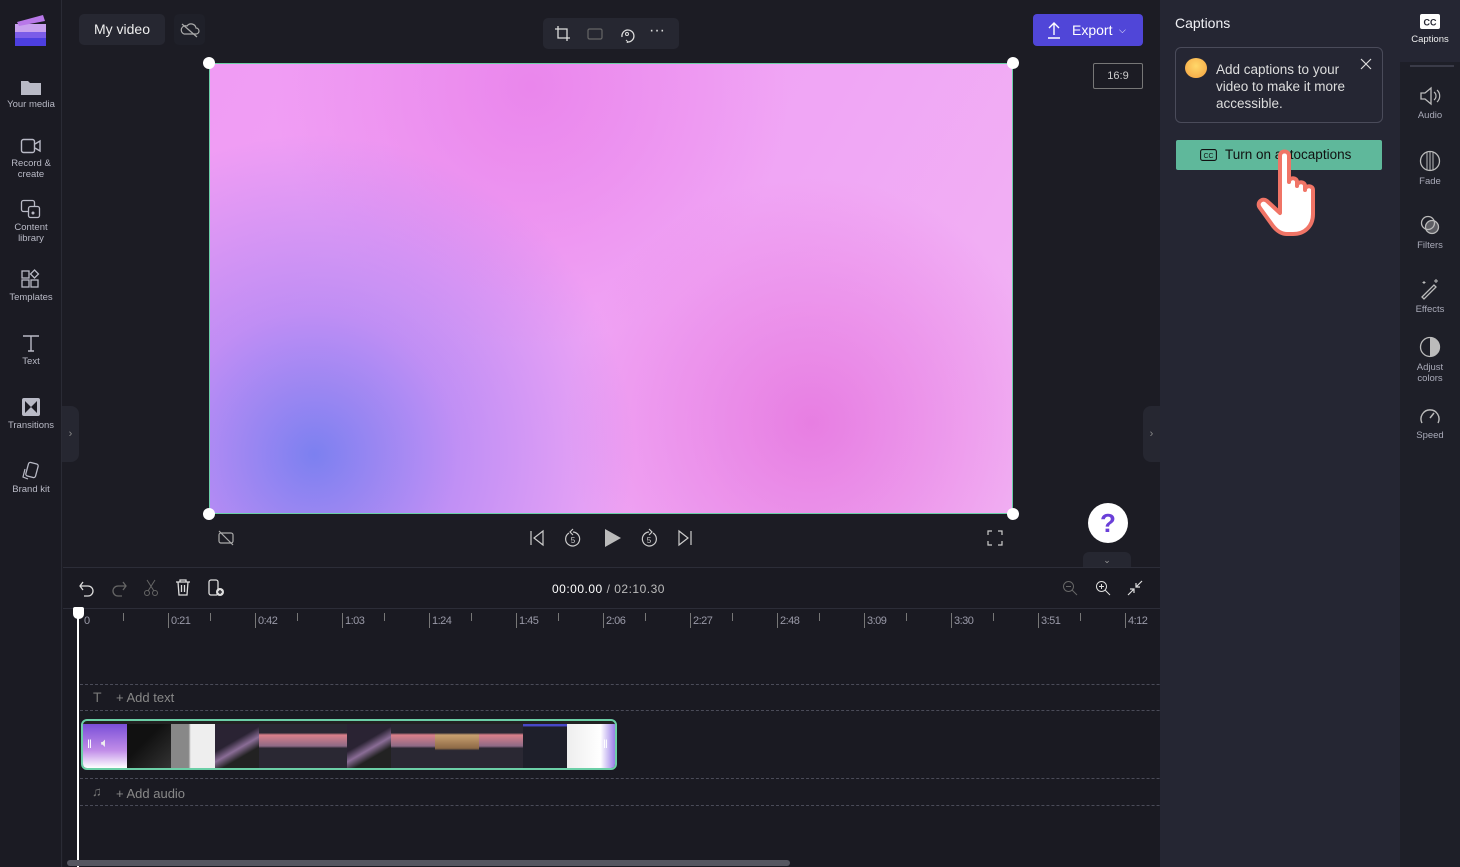  Describe the element at coordinates (563, 34) in the screenshot. I see `crop-icon` at that location.